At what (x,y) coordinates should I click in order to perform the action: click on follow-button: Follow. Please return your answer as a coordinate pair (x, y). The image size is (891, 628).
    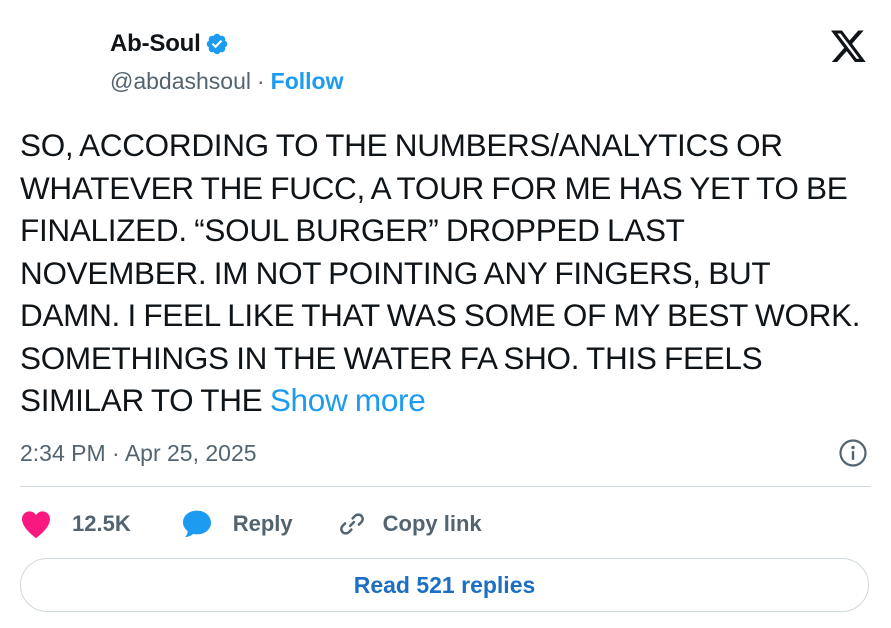
    Looking at the image, I should click on (307, 81).